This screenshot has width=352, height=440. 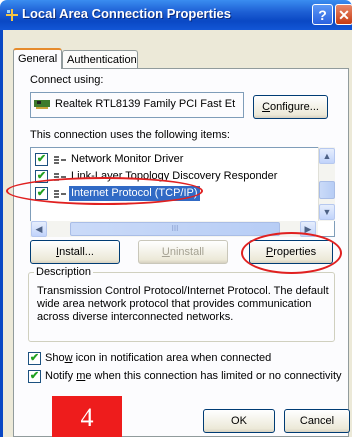 What do you see at coordinates (327, 190) in the screenshot?
I see `vertical-scroll-thumb` at bounding box center [327, 190].